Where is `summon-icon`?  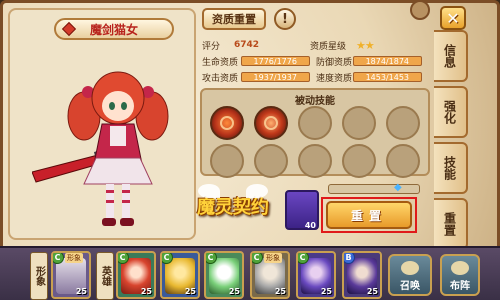 summon-icon is located at coordinates (410, 268).